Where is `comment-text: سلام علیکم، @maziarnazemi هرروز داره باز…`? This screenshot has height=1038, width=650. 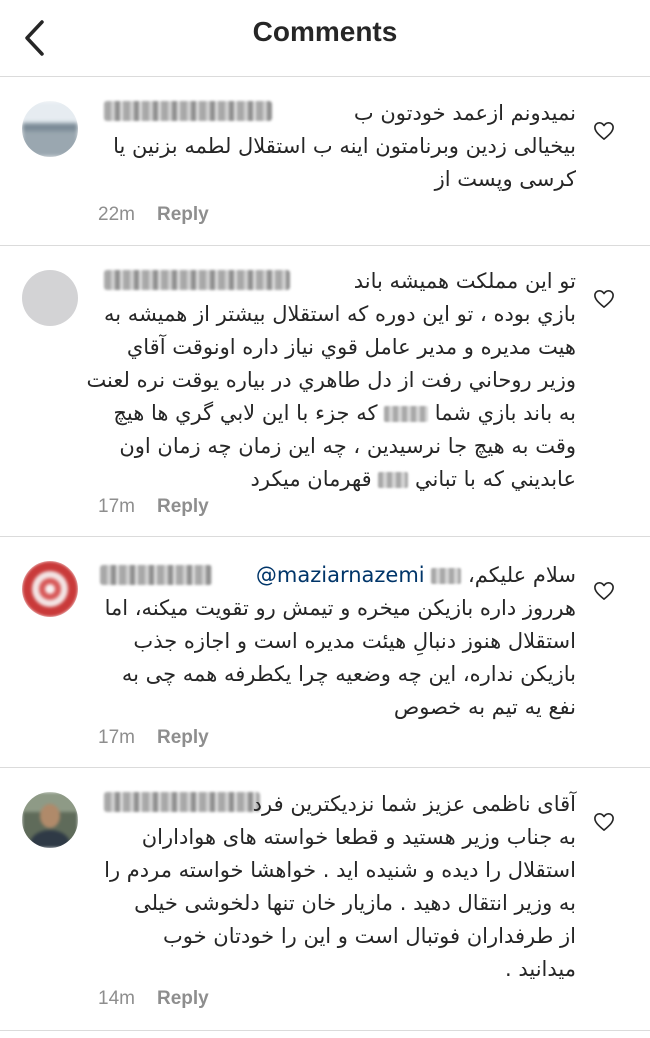 comment-text: سلام علیکم، @maziarnazemi هرروز داره باز… is located at coordinates (340, 641).